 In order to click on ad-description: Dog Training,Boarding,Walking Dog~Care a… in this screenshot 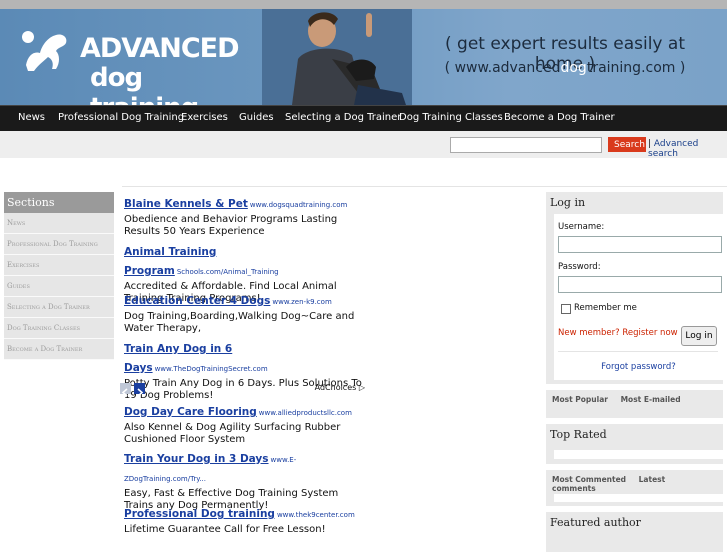, I will do `click(239, 322)`.